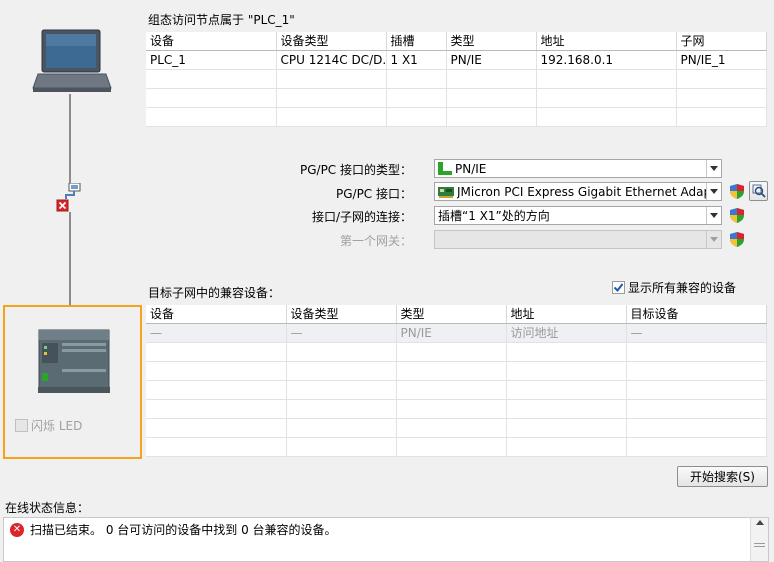  Describe the element at coordinates (759, 522) in the screenshot. I see `scroll-up-icon` at that location.